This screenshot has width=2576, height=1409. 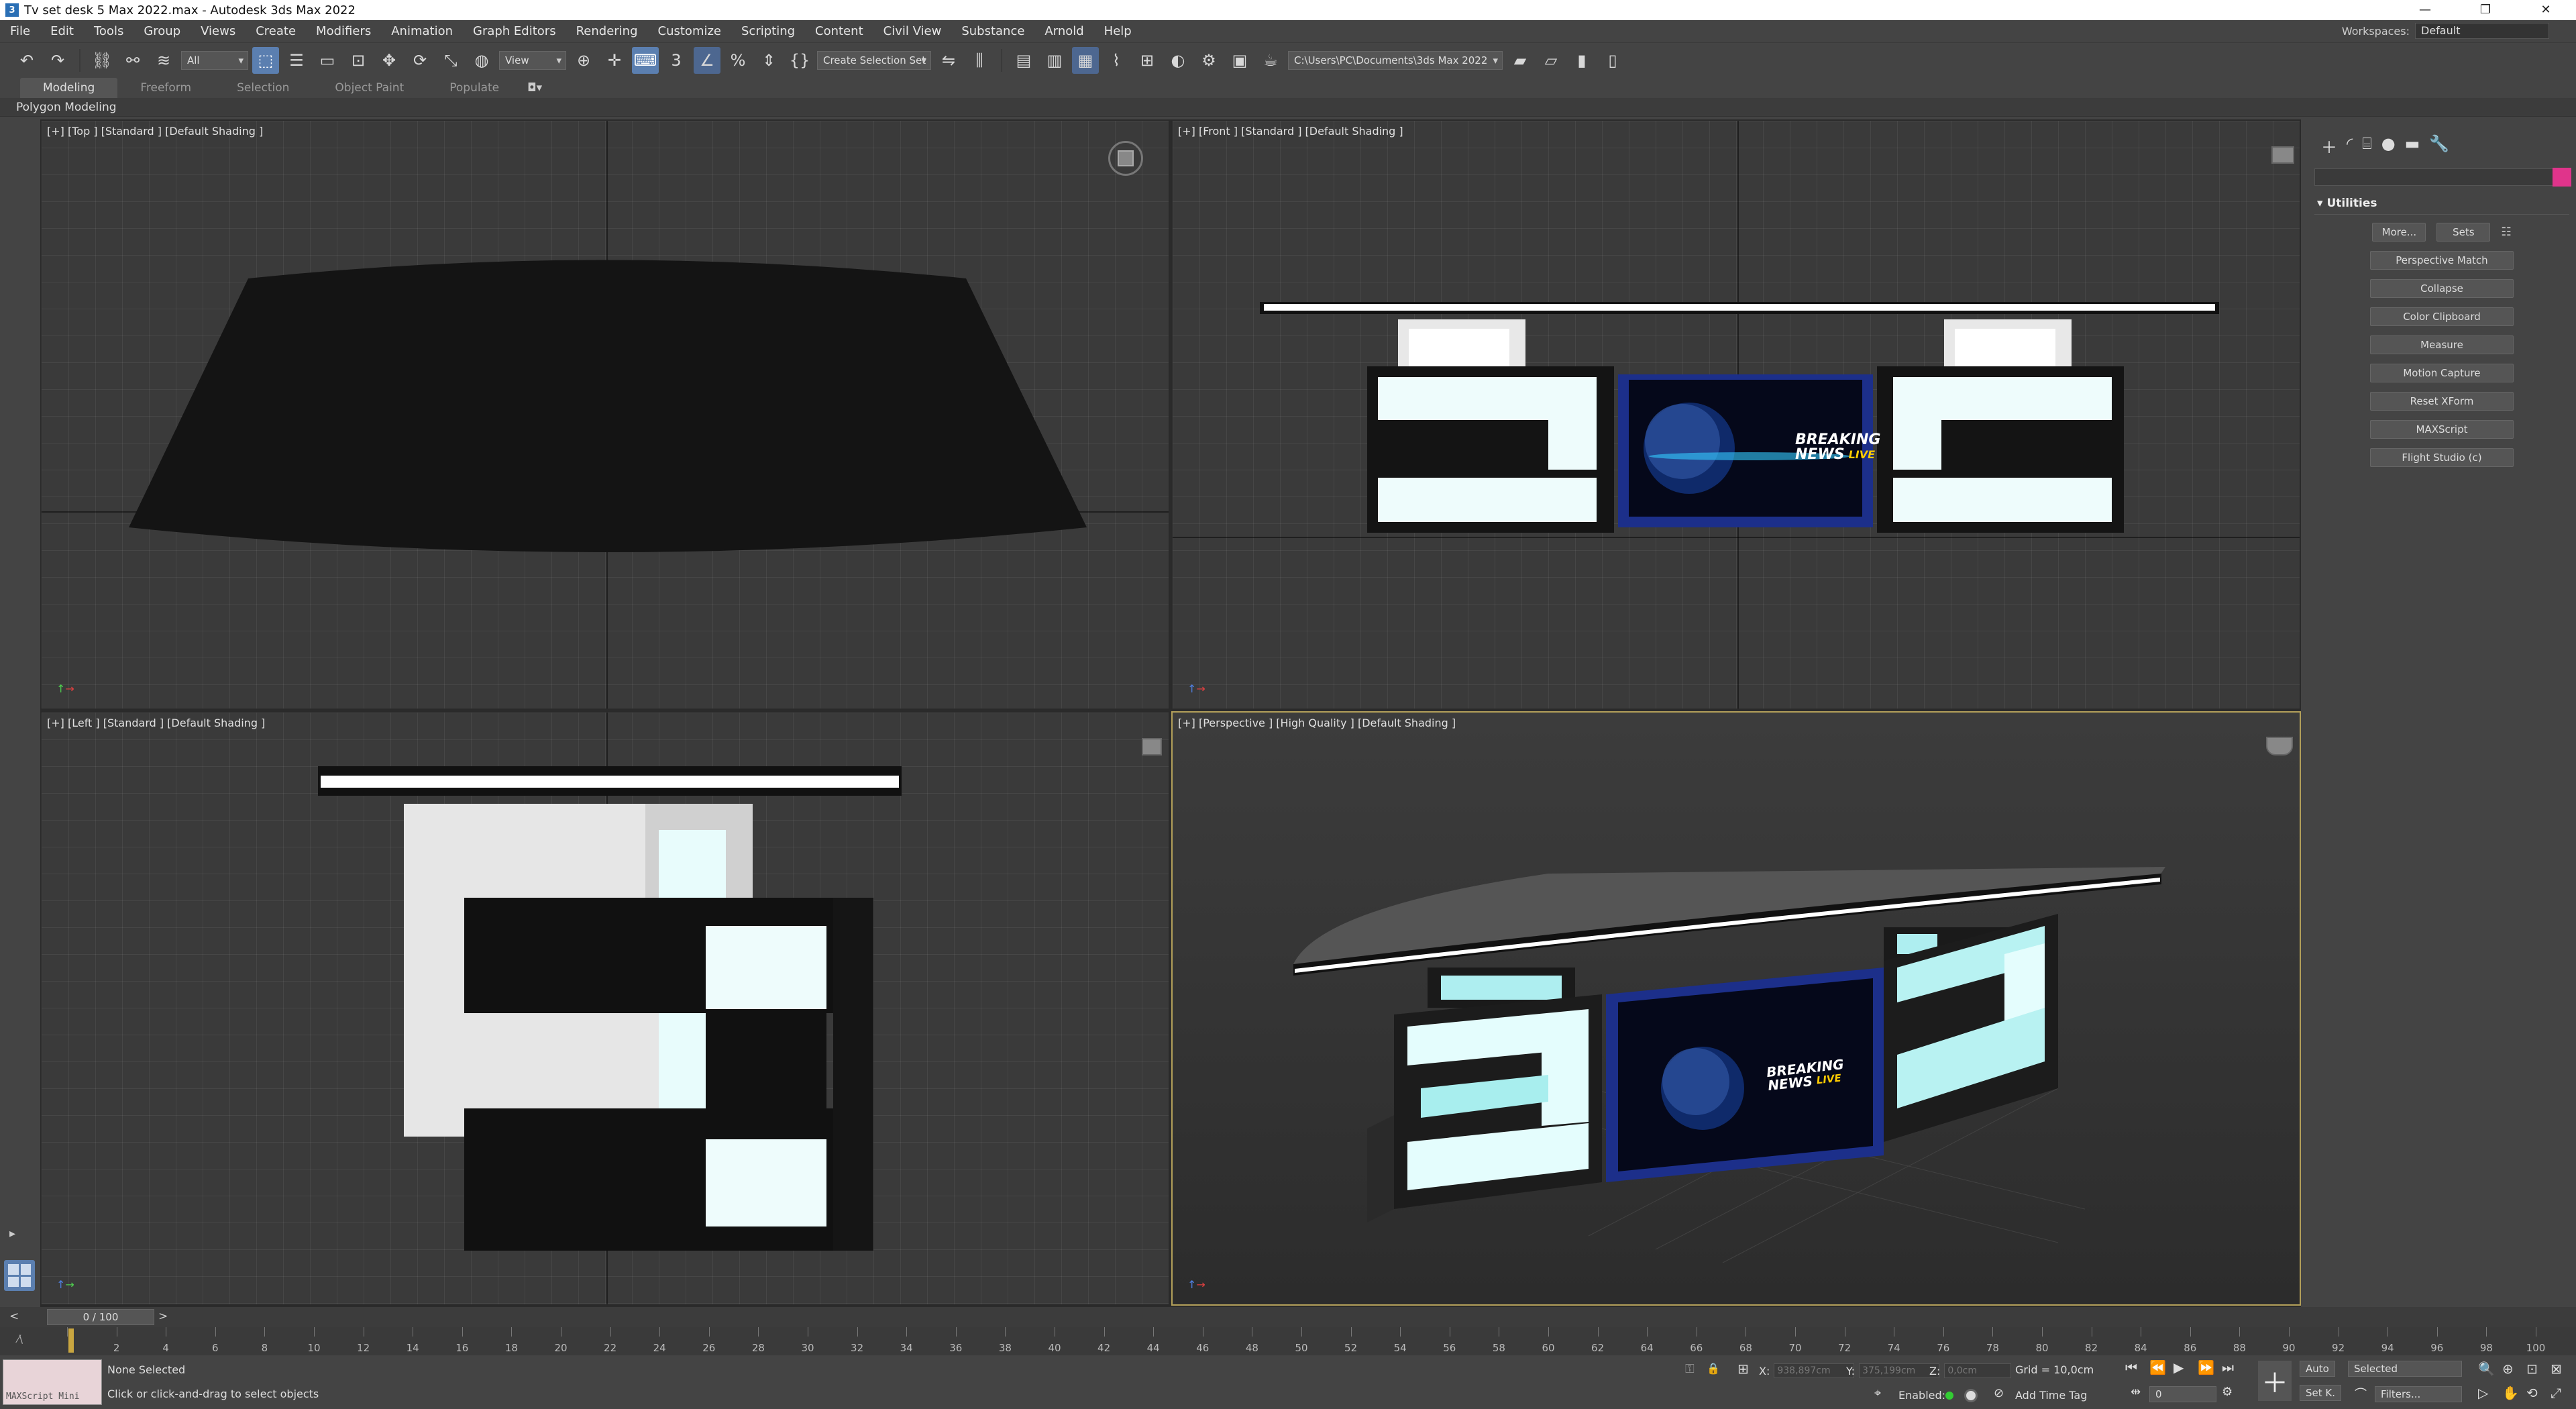 I want to click on select-object-icon: ⬚, so click(x=265, y=60).